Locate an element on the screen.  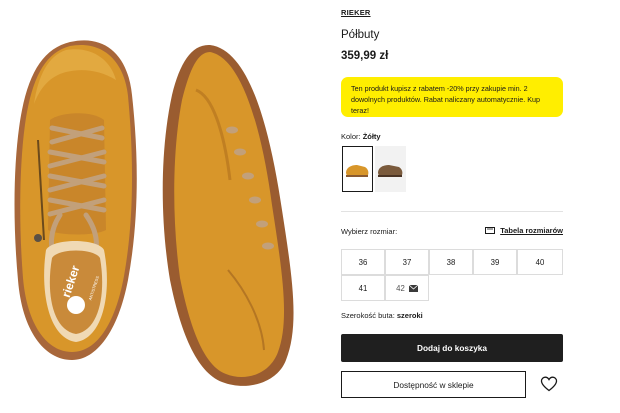
shoe-width: Szerokość buta: szeroki is located at coordinates (382, 315).